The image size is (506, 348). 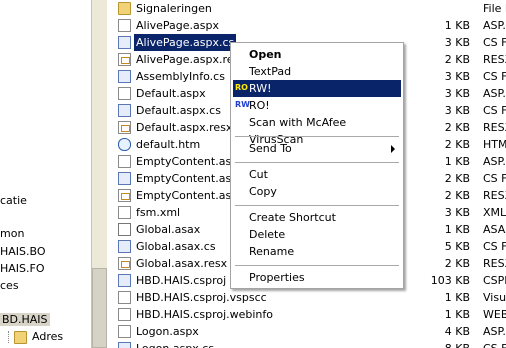 I want to click on file-name: AlivePage.aspx, so click(x=178, y=25).